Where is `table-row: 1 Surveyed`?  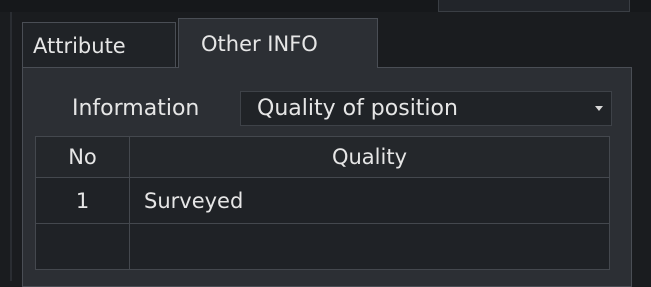 table-row: 1 Surveyed is located at coordinates (322, 201).